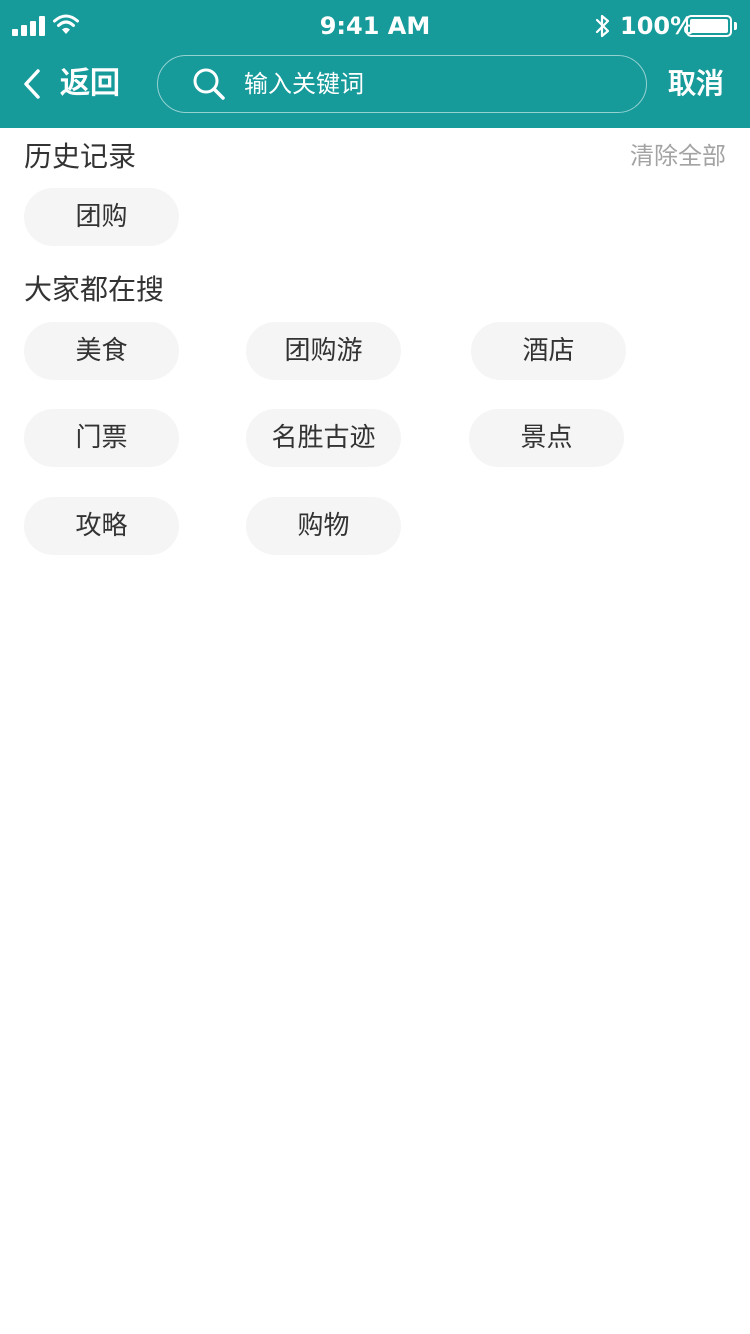 This screenshot has height=1334, width=750. I want to click on status-bar: 9:41 AM 100%, so click(375, 26).